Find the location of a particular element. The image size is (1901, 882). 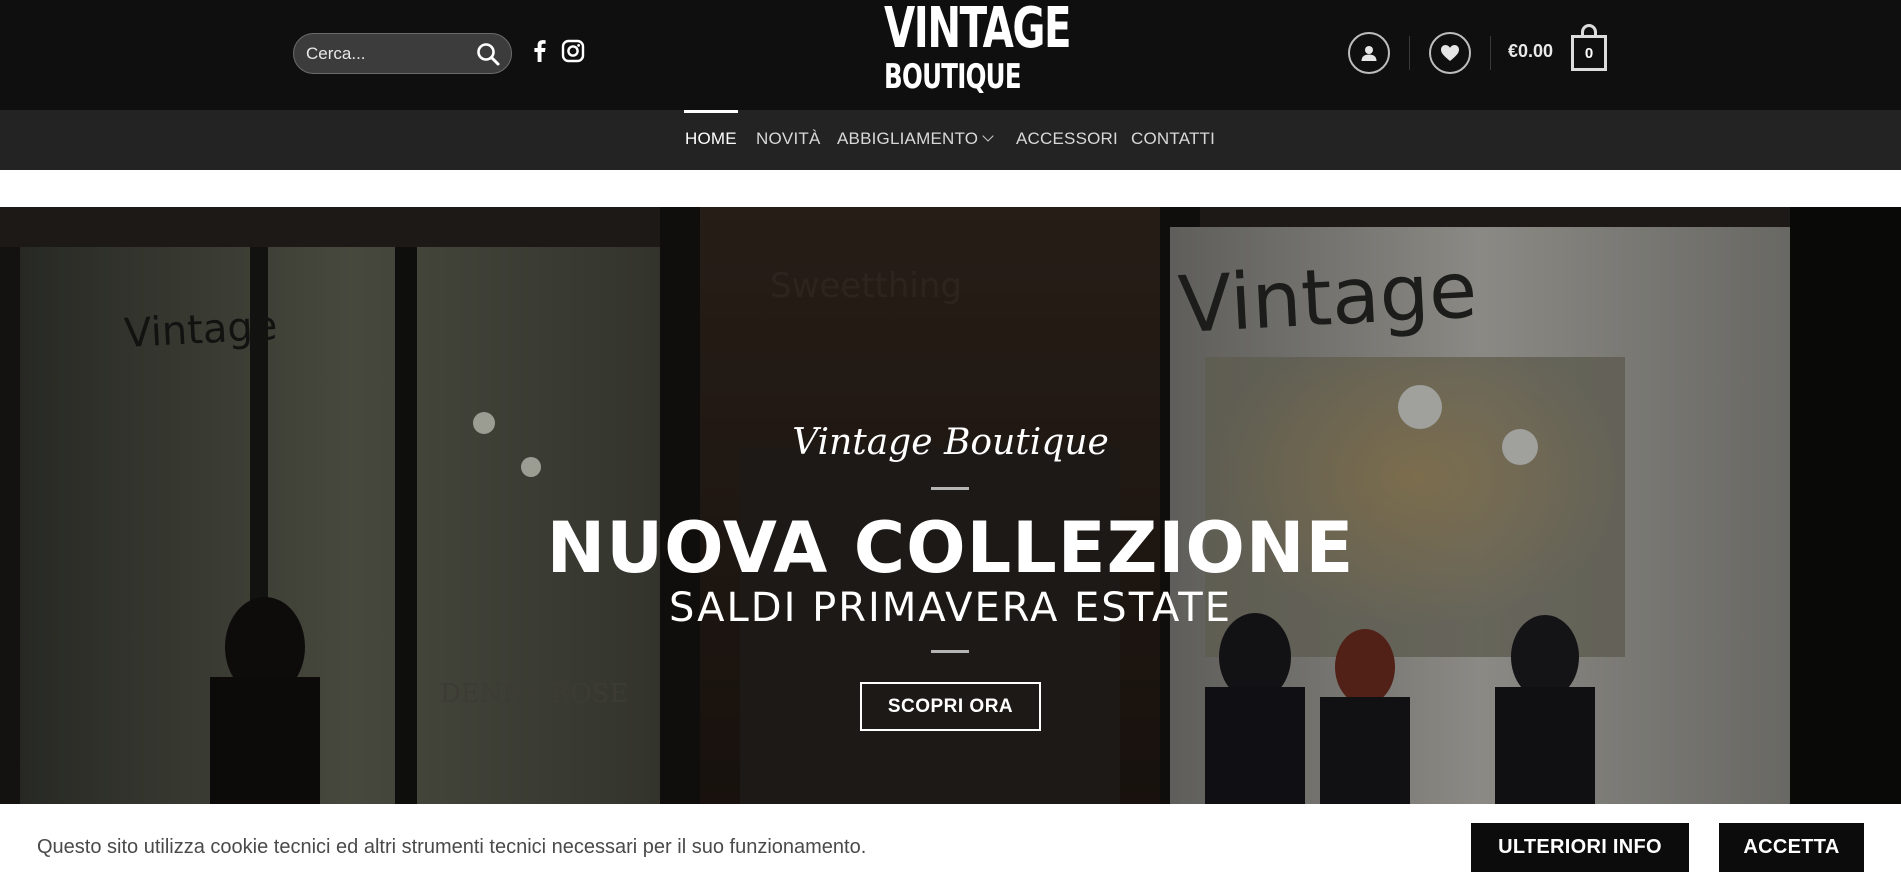

search-input is located at coordinates (384, 53).